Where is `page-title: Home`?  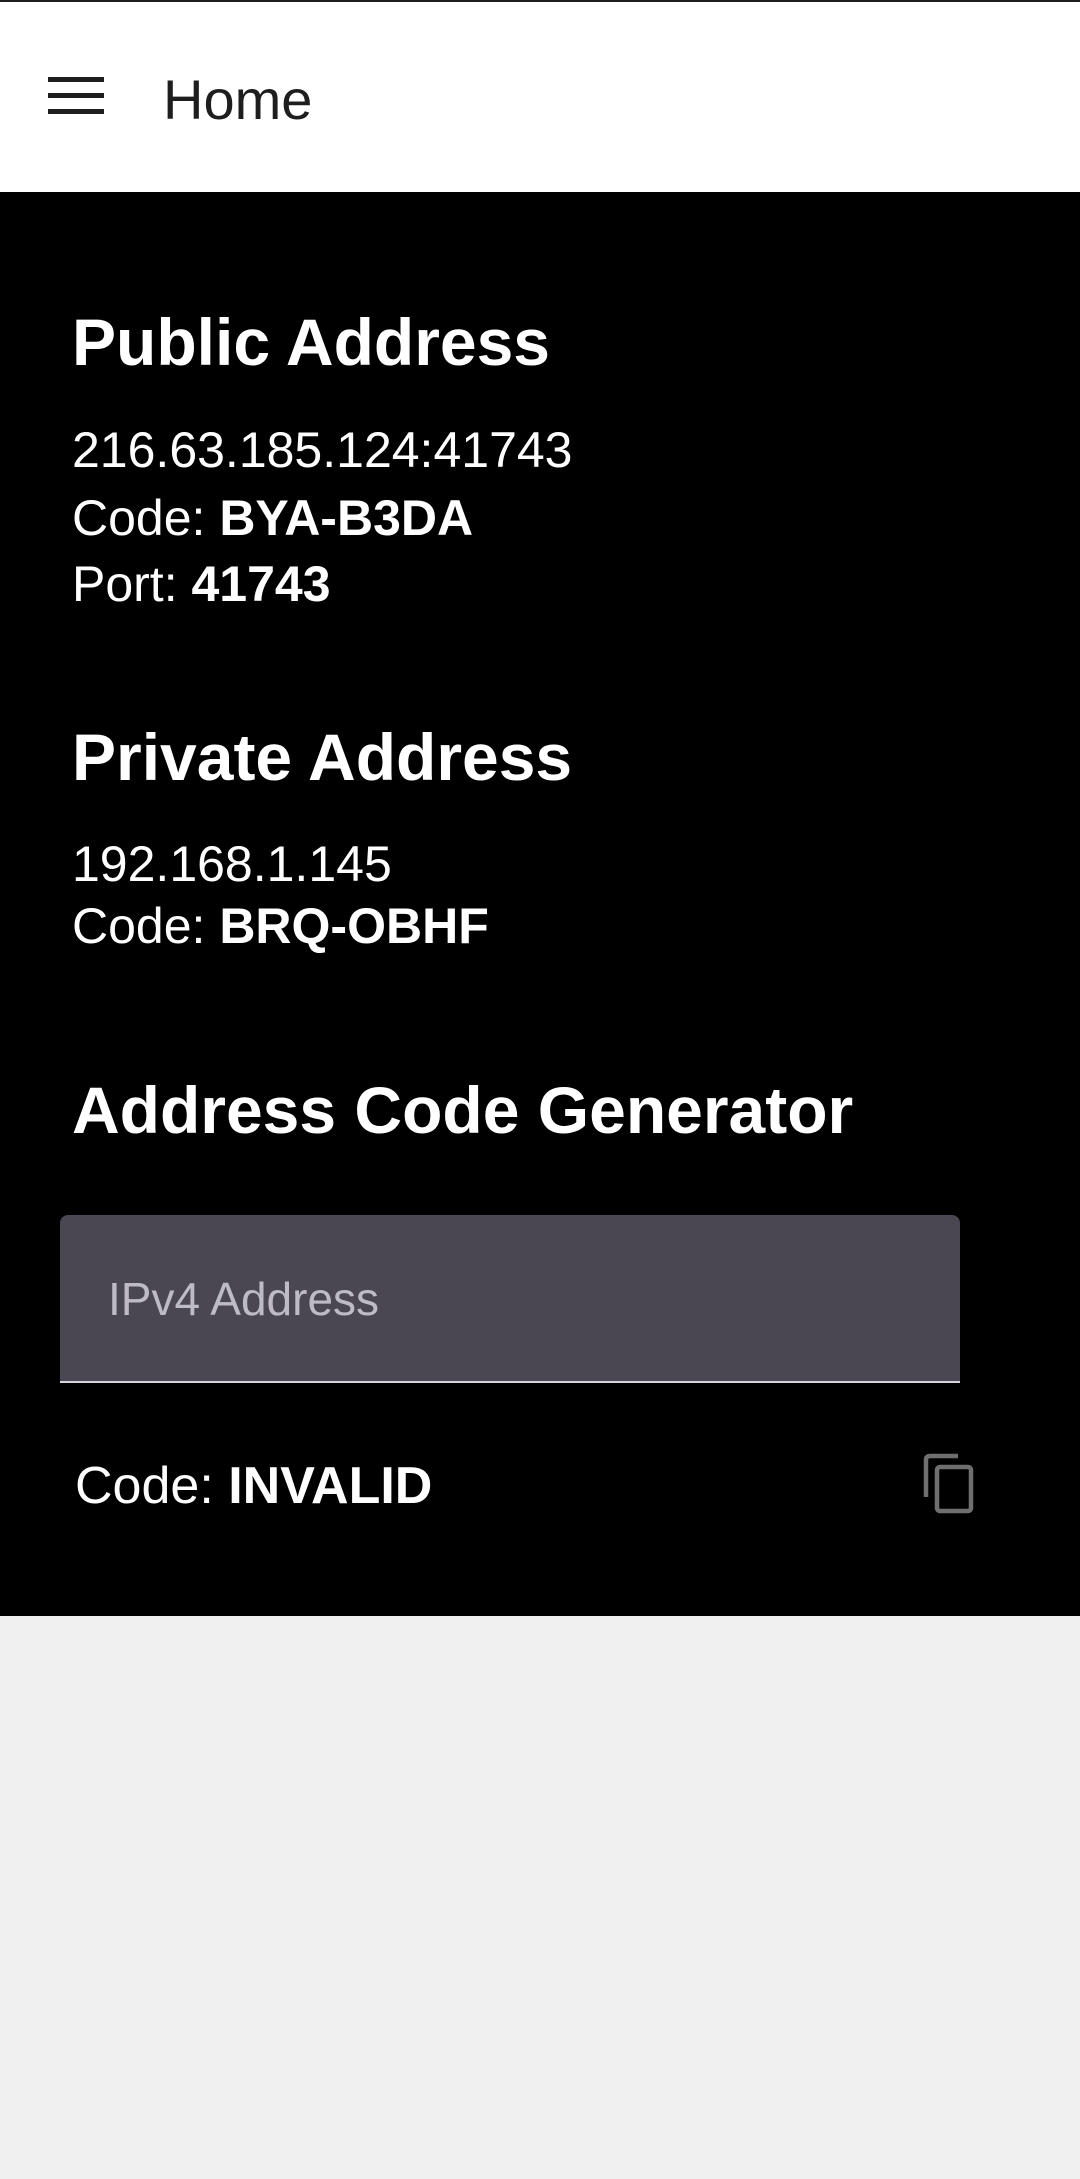 page-title: Home is located at coordinates (238, 99).